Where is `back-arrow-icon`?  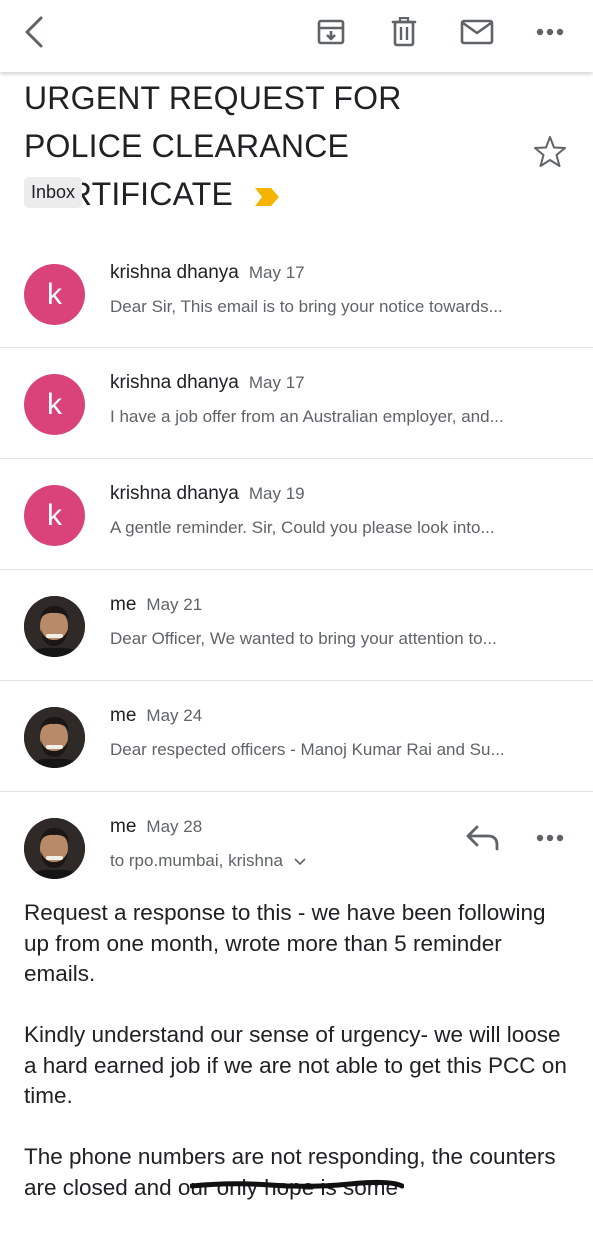
back-arrow-icon is located at coordinates (34, 32).